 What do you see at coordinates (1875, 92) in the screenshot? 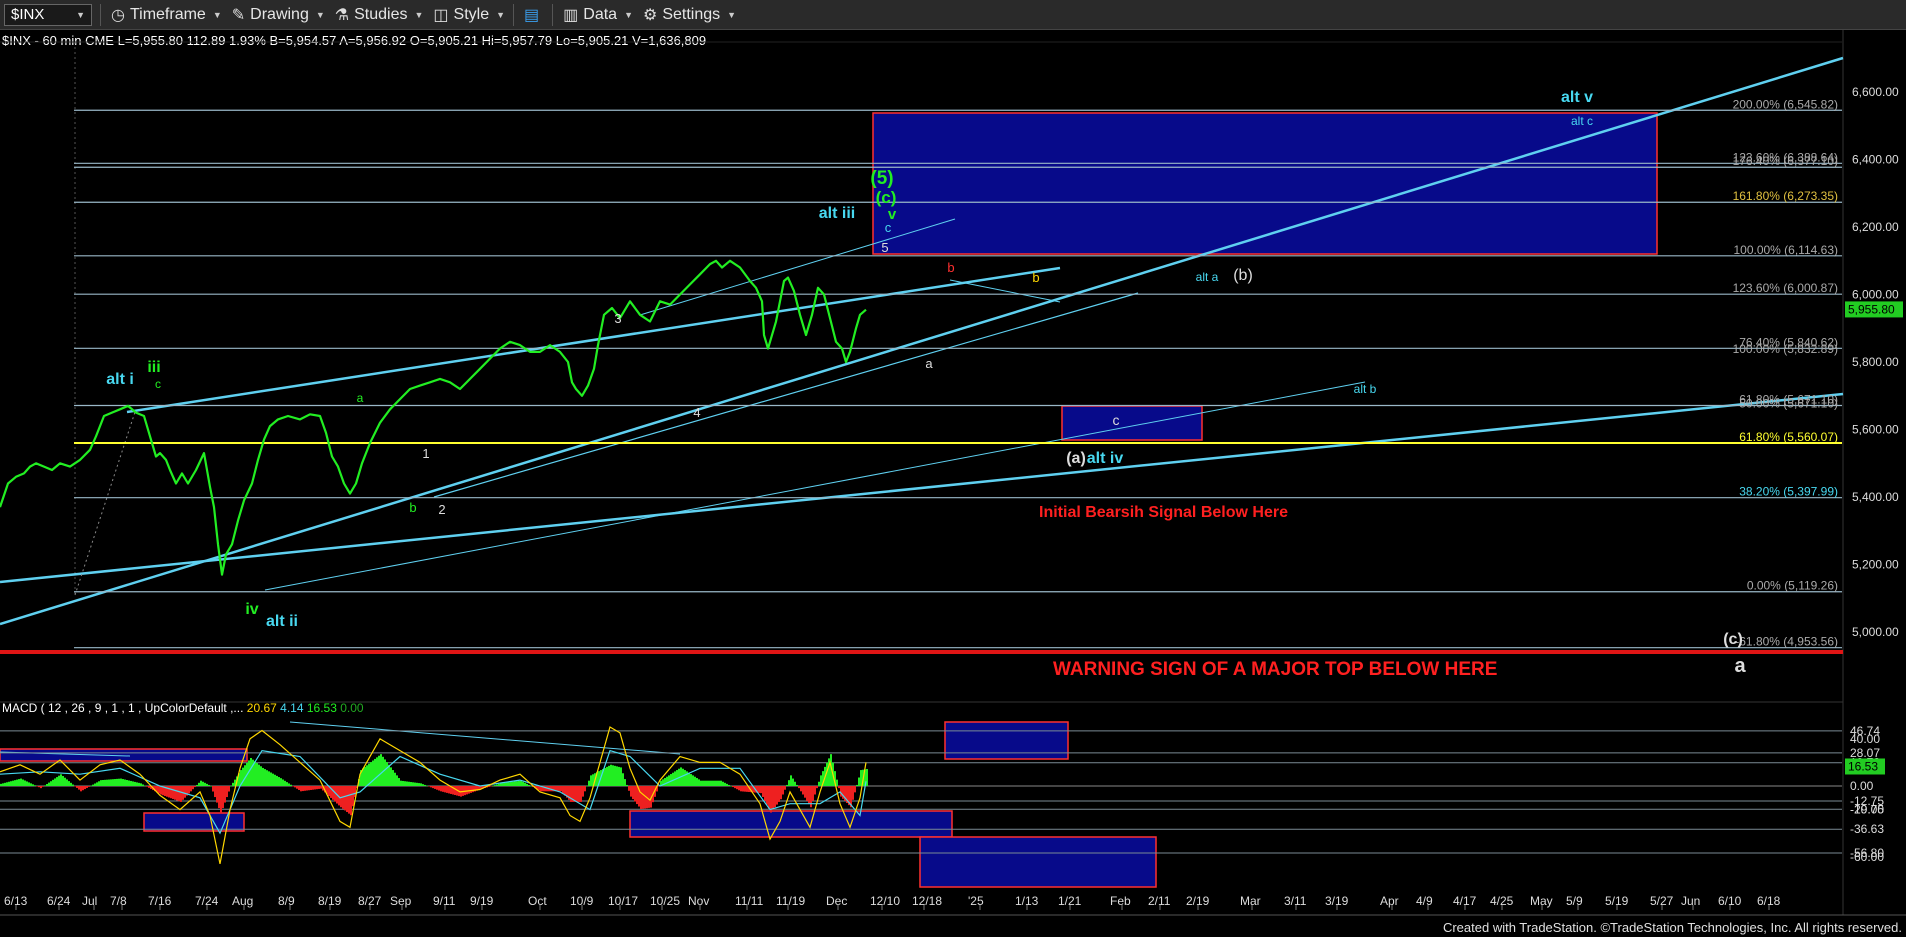
I see `y-tick-label: 6,600.00` at bounding box center [1875, 92].